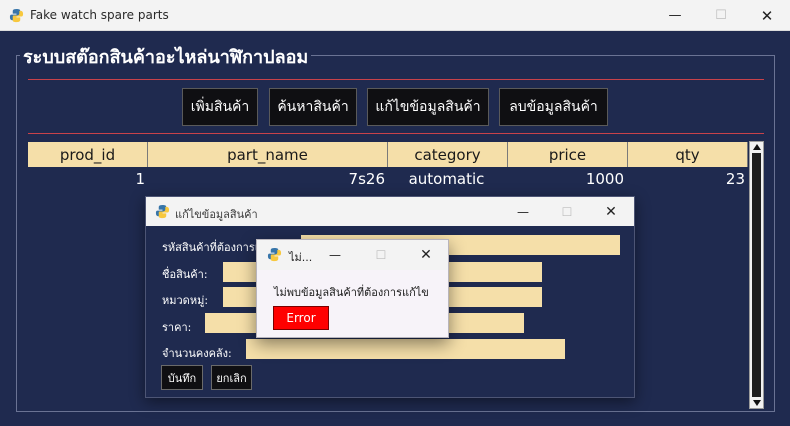  What do you see at coordinates (405, 349) in the screenshot?
I see `qty-input` at bounding box center [405, 349].